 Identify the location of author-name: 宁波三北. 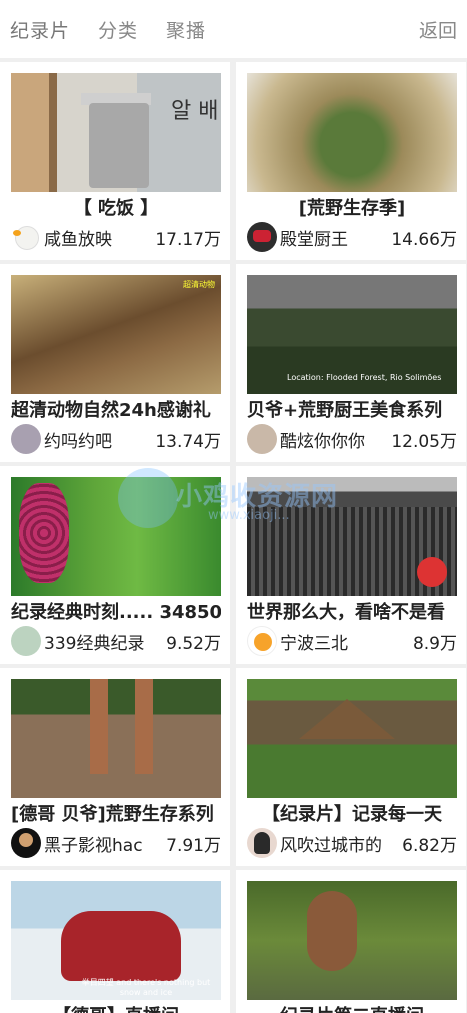
(334, 641).